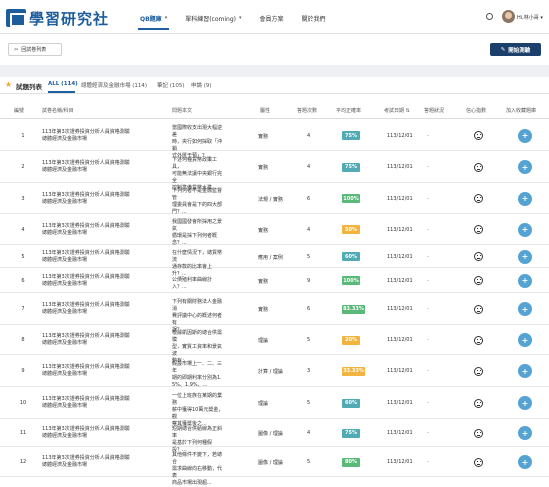  I want to click on user-menu: Hi,林小哥 ▾, so click(530, 17).